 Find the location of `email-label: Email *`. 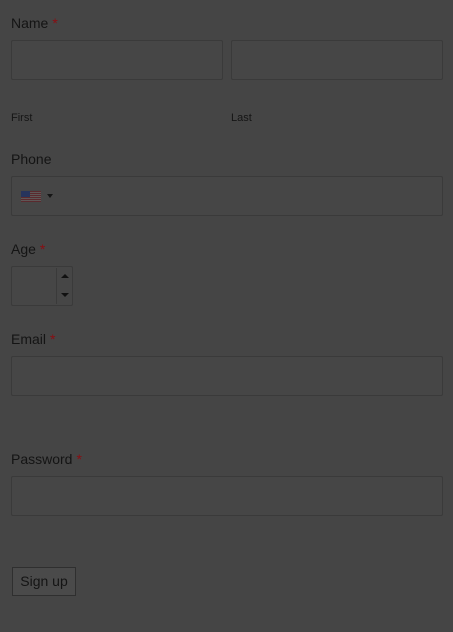

email-label: Email * is located at coordinates (33, 339).